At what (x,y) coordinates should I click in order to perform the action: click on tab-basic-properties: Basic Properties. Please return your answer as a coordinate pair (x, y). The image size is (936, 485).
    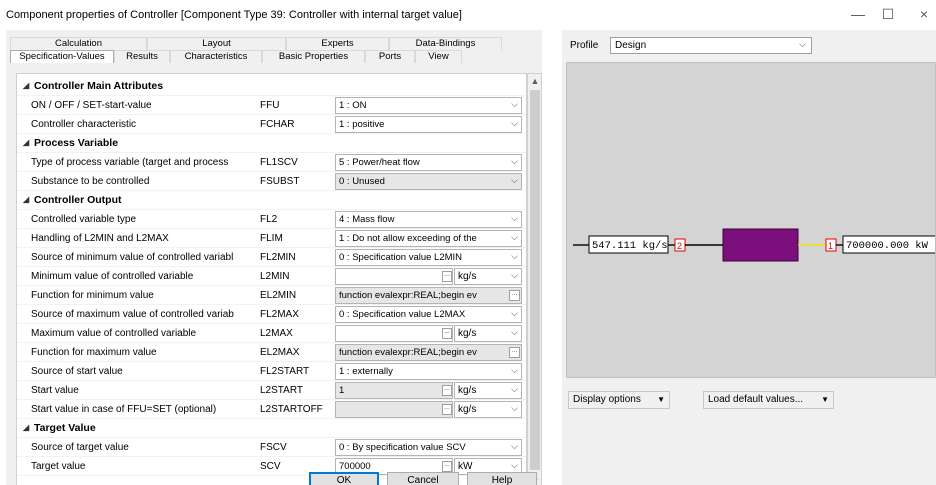
    Looking at the image, I should click on (313, 56).